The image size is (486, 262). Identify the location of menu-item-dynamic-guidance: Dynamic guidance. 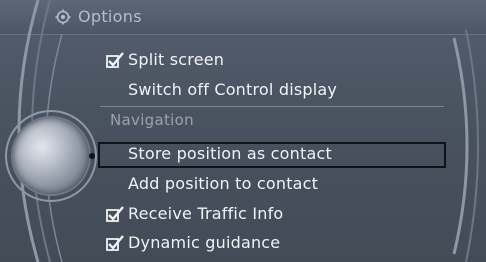
(243, 244).